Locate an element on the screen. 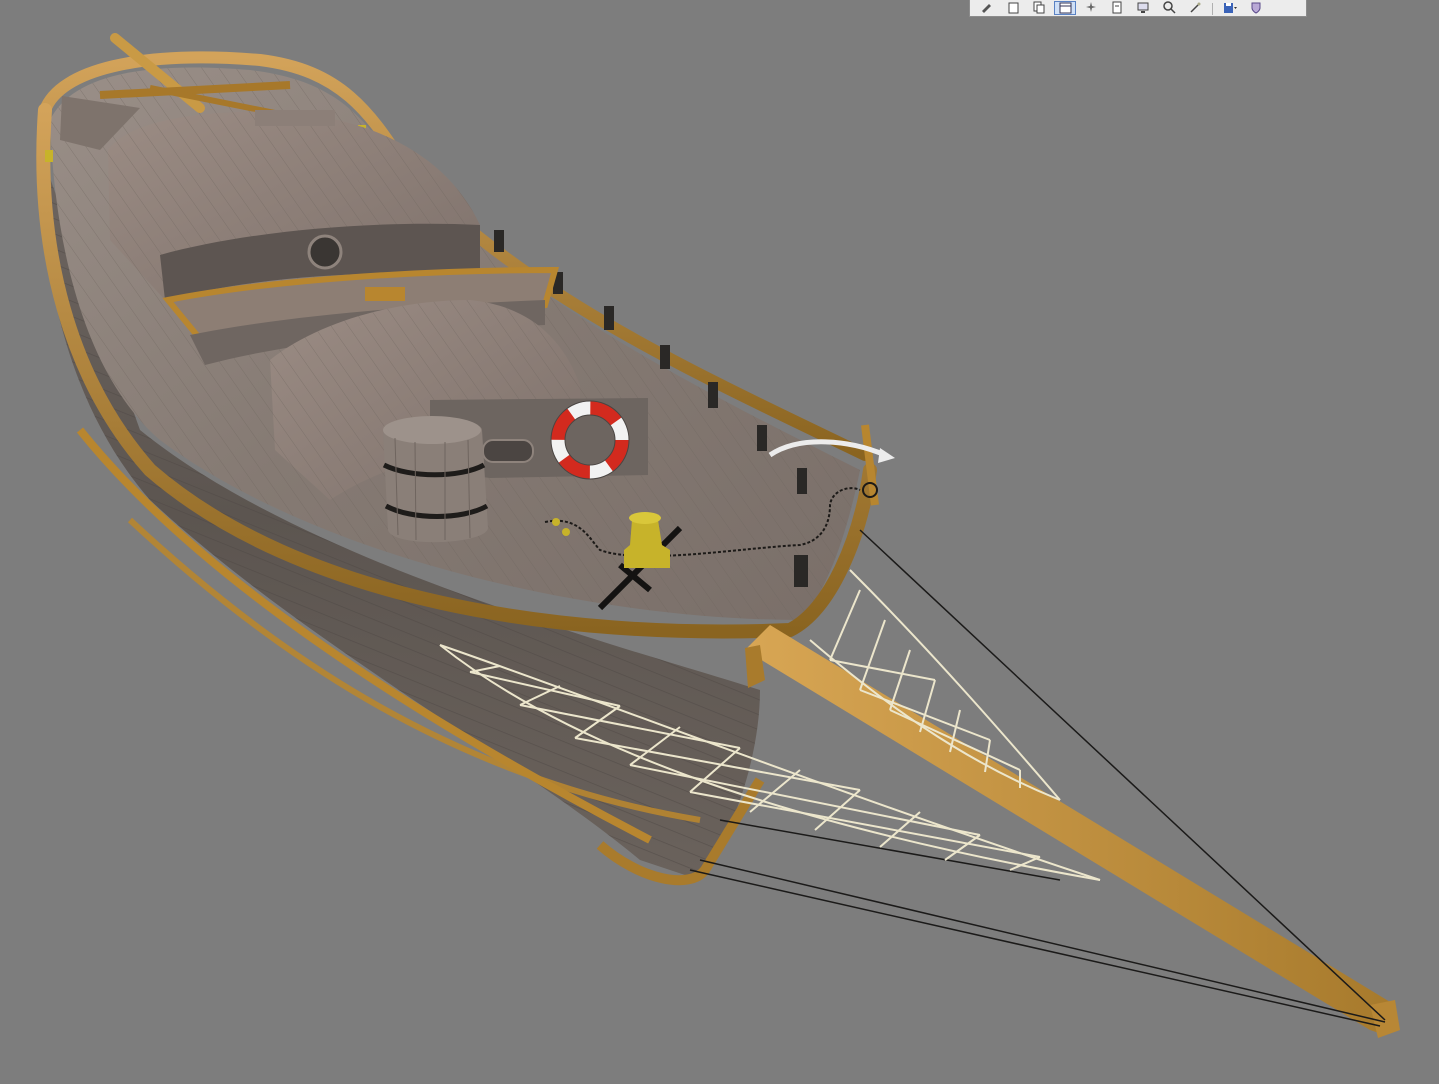 The image size is (1439, 1084). toolbar-separator is located at coordinates (1212, 9).